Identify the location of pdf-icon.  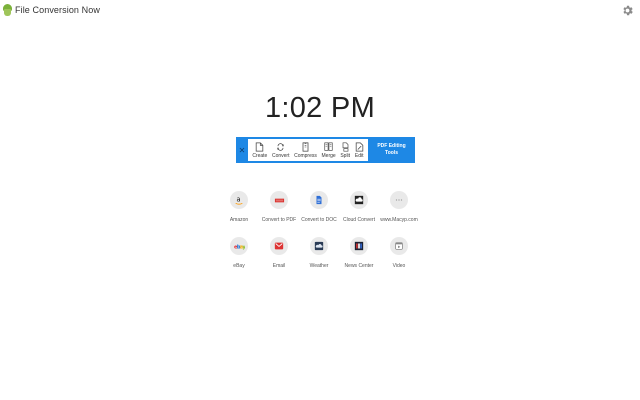
(279, 200).